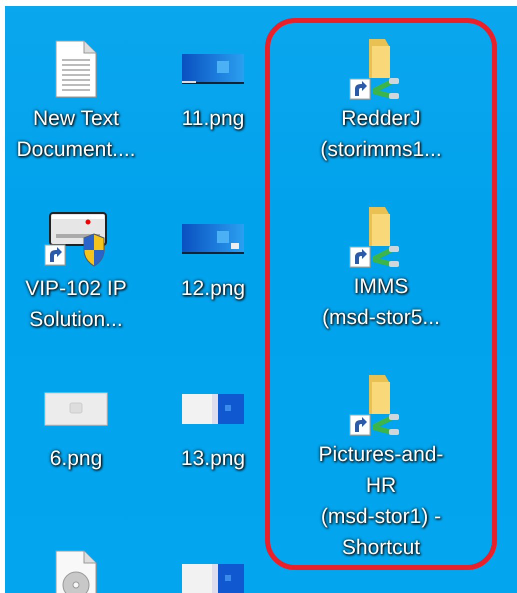 Image resolution: width=517 pixels, height=593 pixels. I want to click on device-shortcut-icon, so click(76, 239).